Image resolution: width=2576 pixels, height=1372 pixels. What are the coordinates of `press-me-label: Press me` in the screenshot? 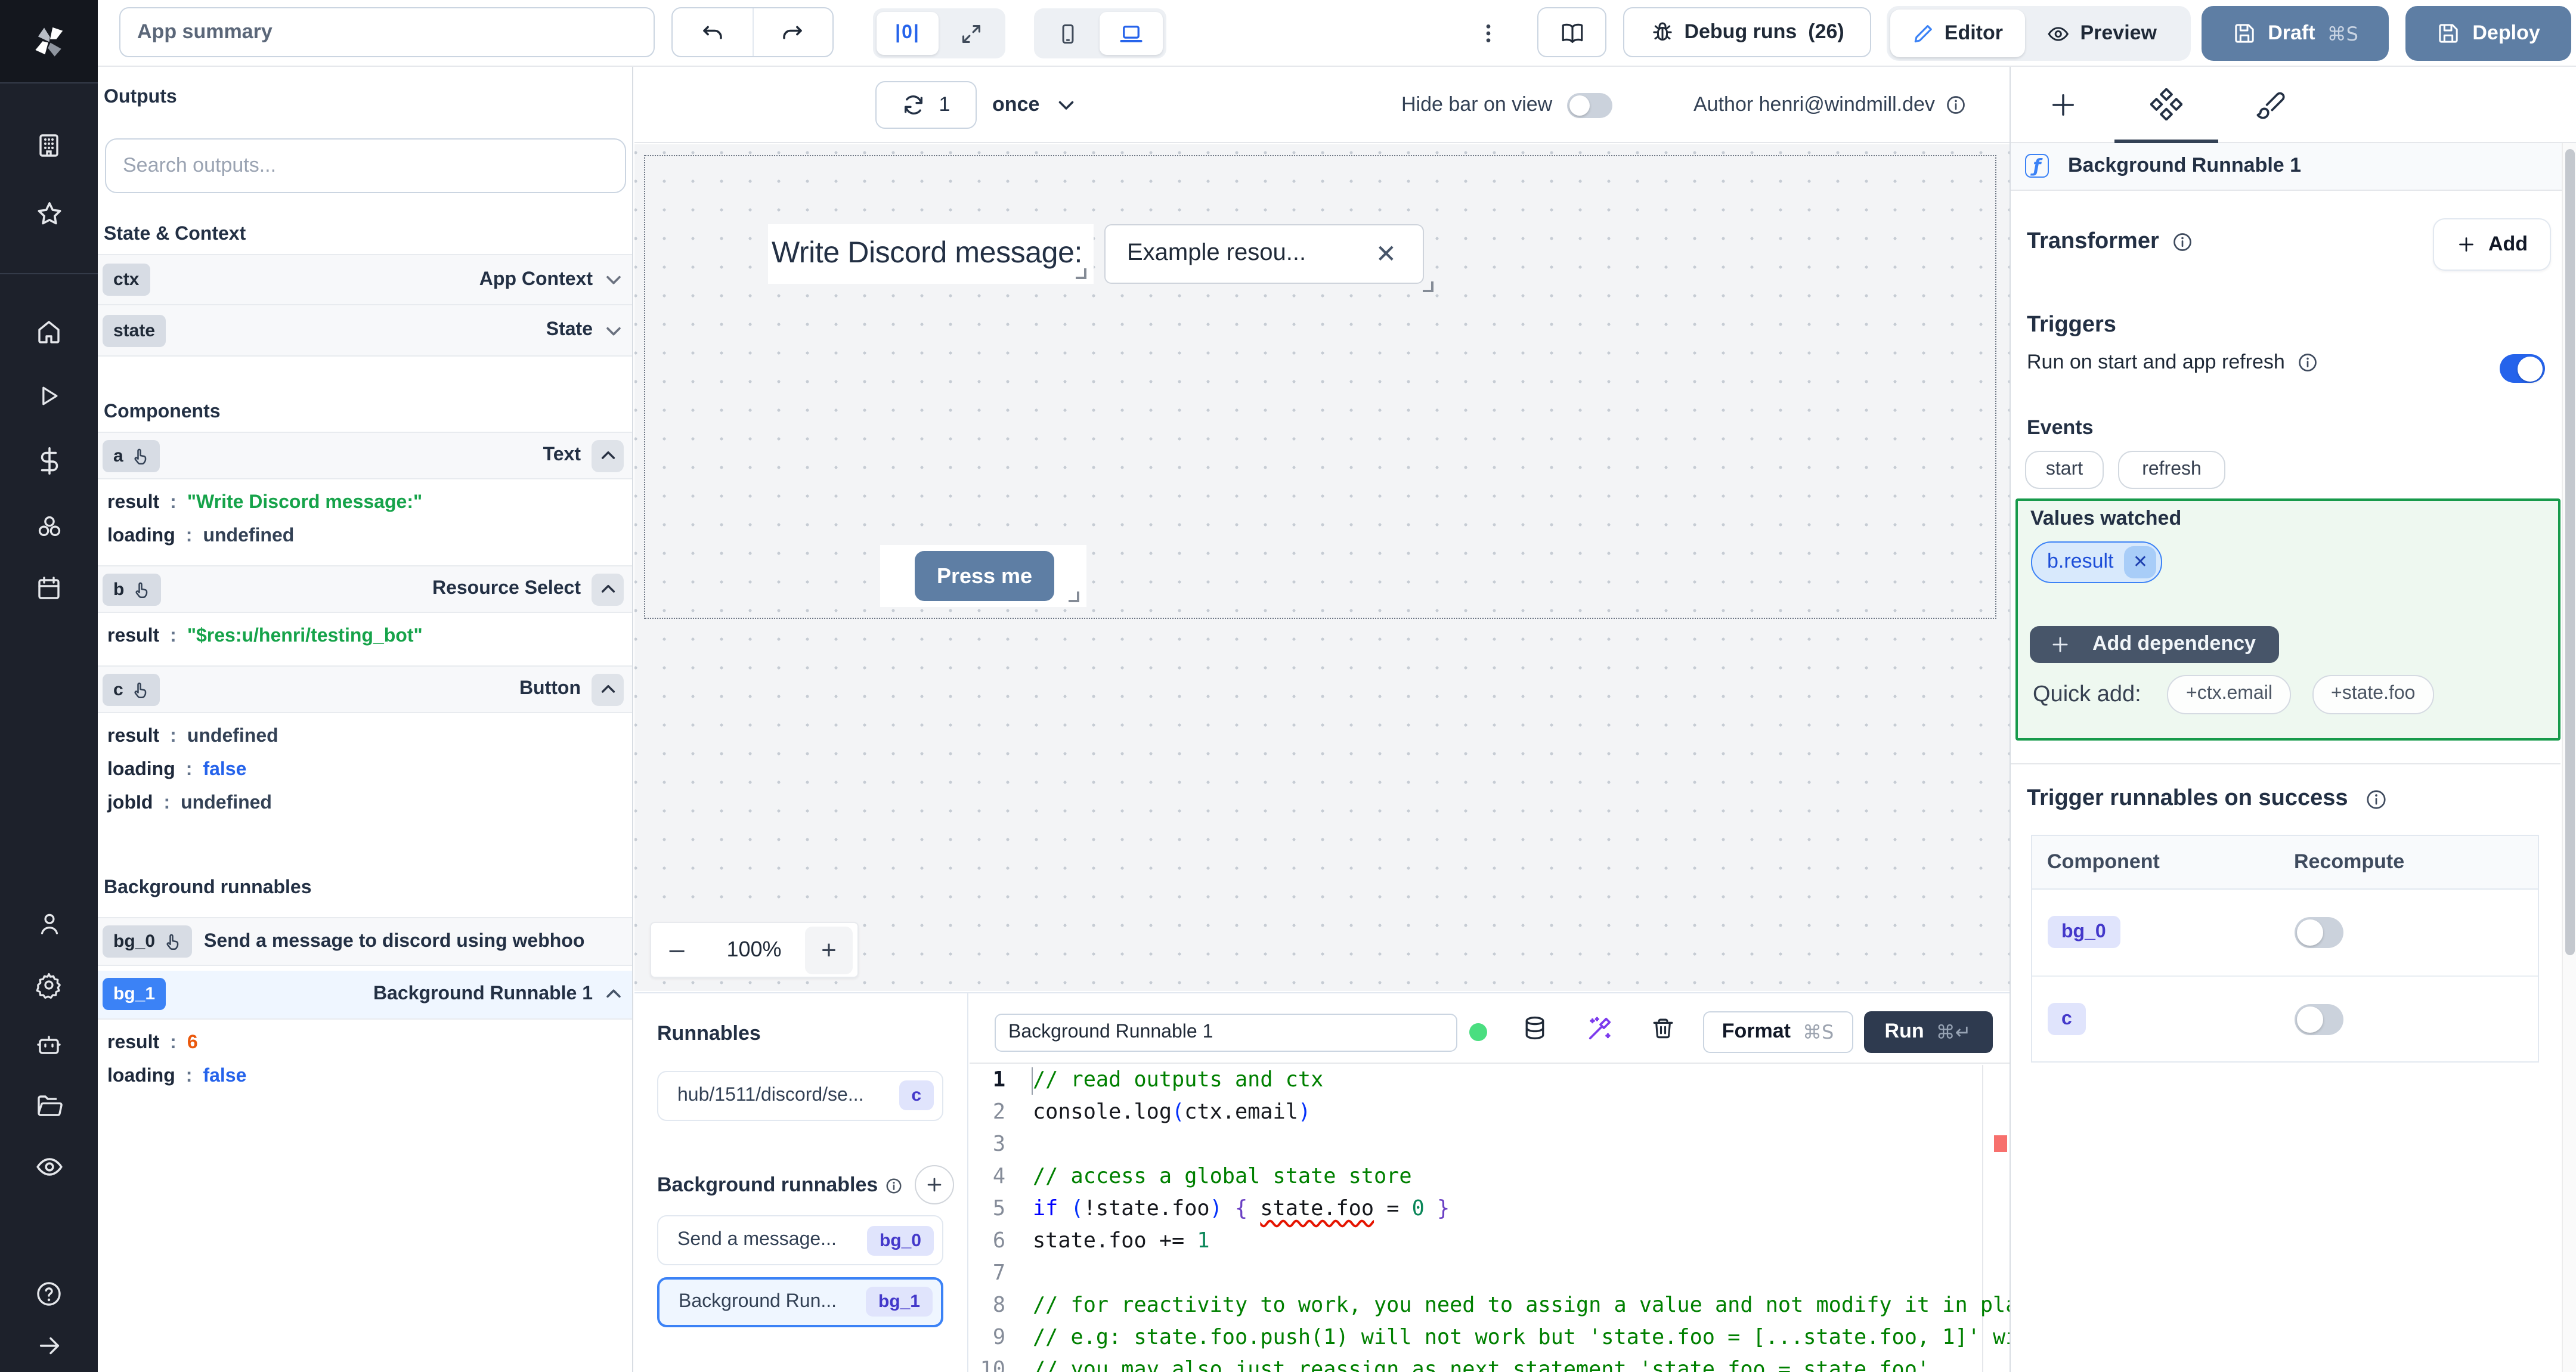 It's located at (985, 575).